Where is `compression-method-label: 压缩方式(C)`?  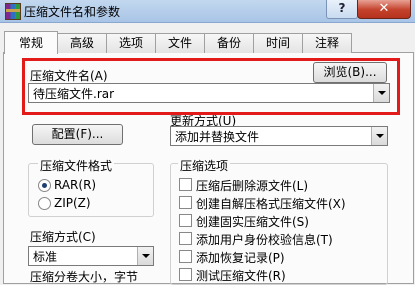
compression-method-label: 压缩方式(C) is located at coordinates (63, 237).